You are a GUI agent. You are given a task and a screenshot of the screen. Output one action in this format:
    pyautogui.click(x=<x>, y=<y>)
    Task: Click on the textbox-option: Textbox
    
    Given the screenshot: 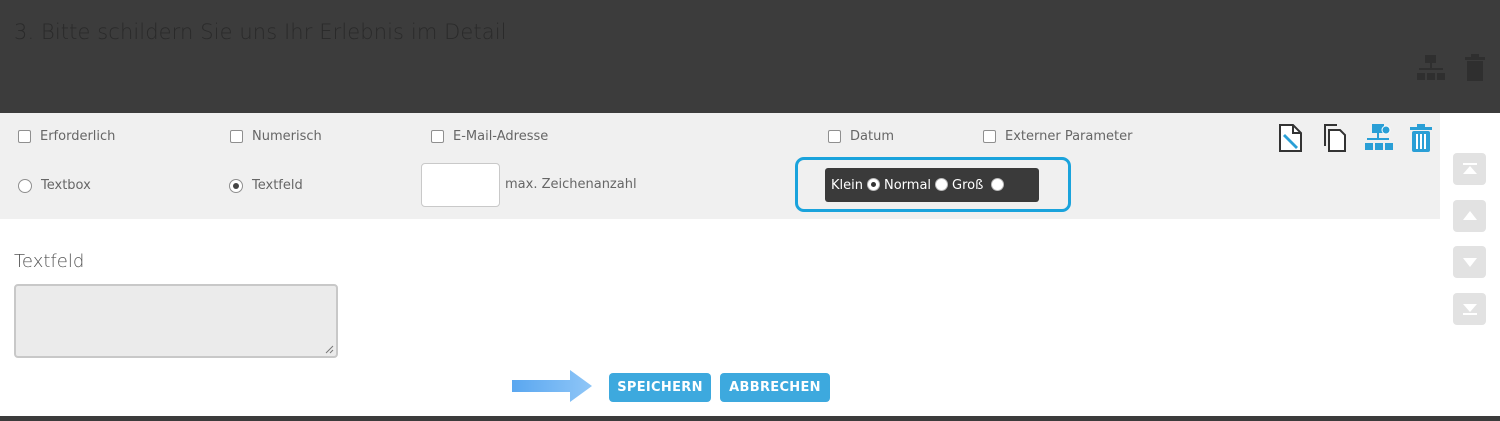 What is the action you would take?
    pyautogui.click(x=54, y=185)
    